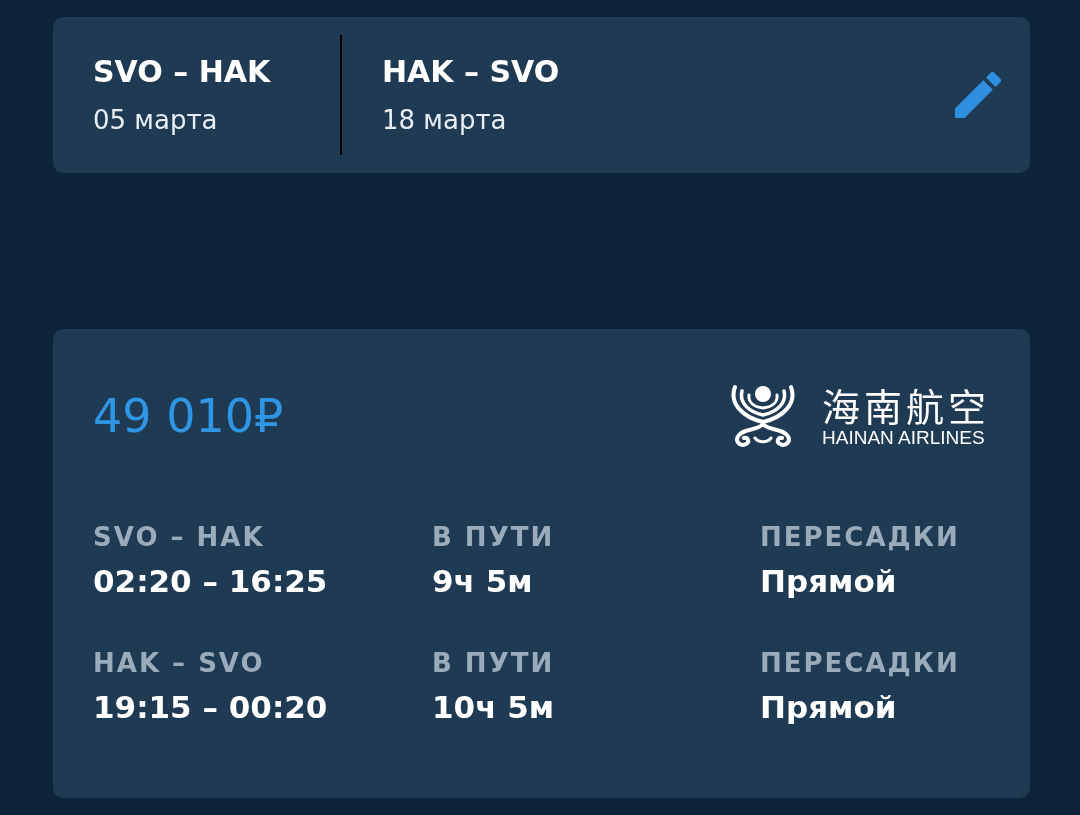 This screenshot has width=1080, height=815. I want to click on edit-button, so click(978, 95).